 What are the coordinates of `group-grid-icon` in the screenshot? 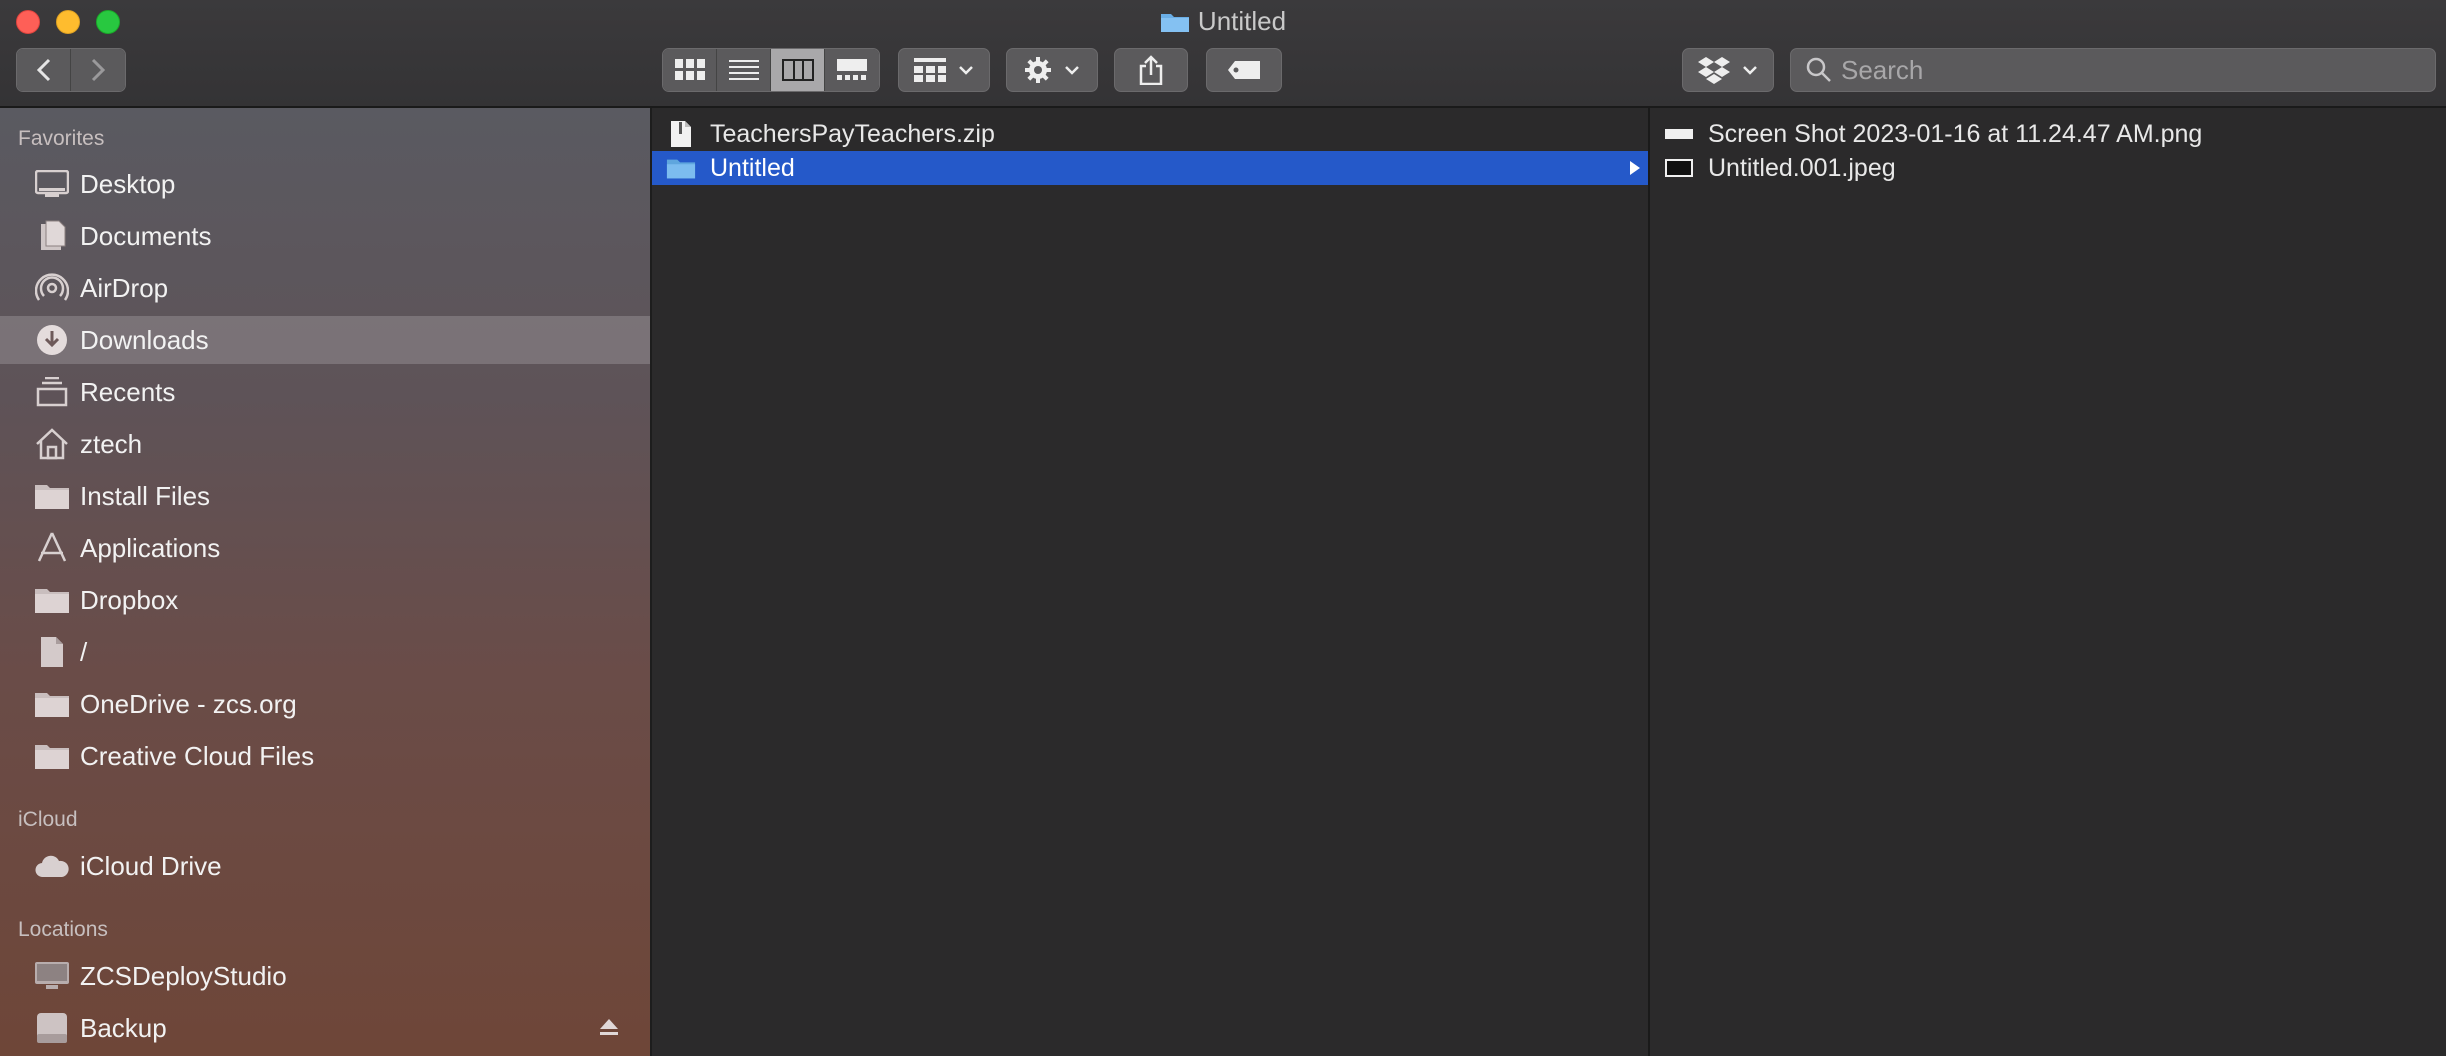 It's located at (930, 70).